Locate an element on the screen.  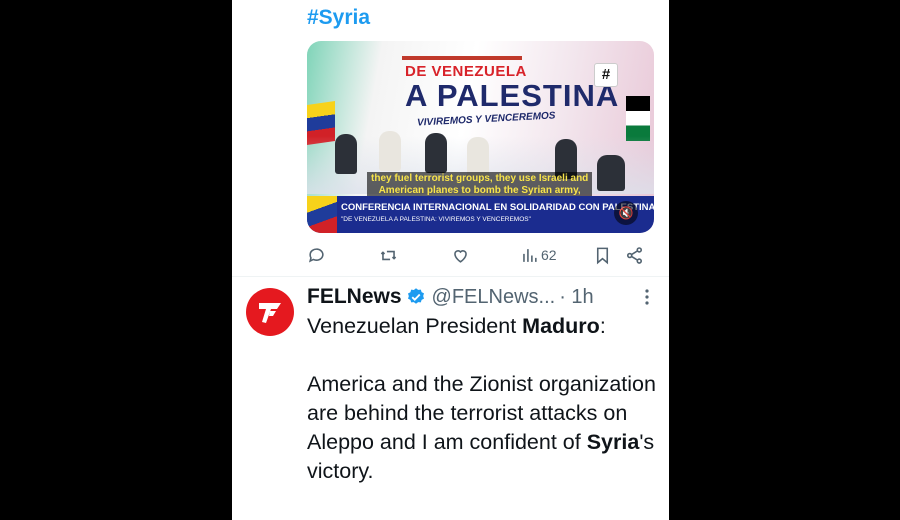
felnews-logo-icon is located at coordinates (270, 313).